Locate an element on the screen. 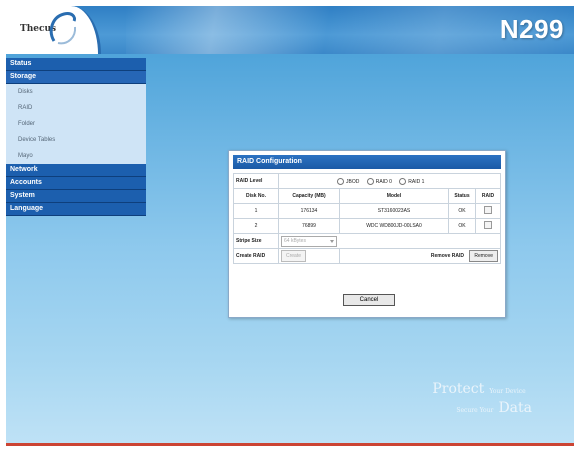  slogan-word-data: Data is located at coordinates (515, 408).